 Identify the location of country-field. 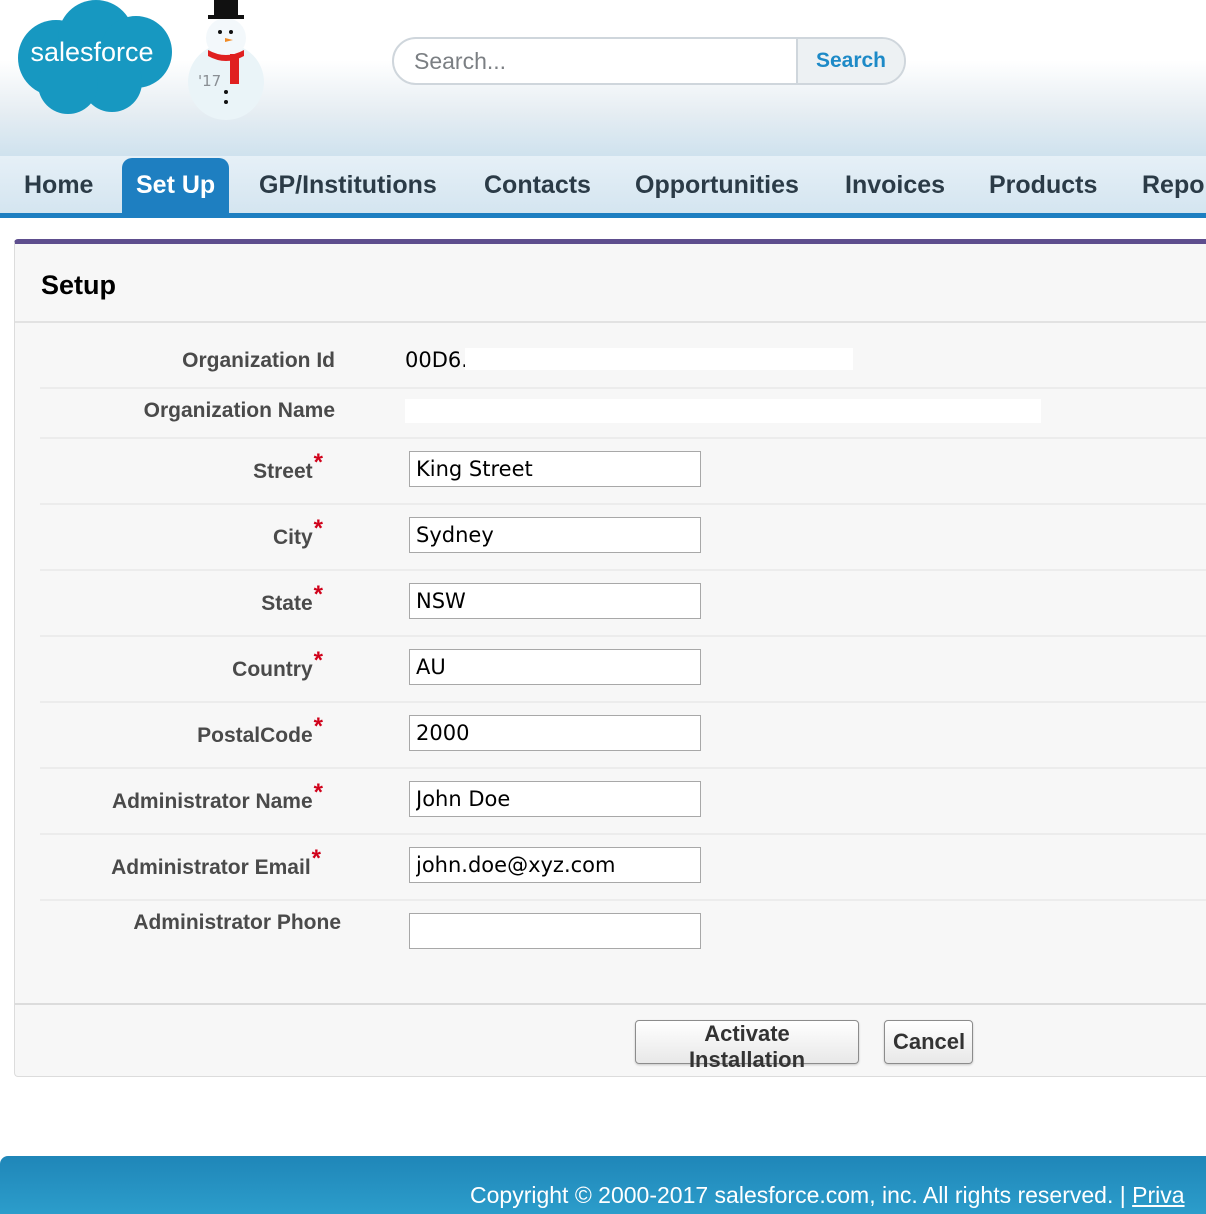
(555, 667).